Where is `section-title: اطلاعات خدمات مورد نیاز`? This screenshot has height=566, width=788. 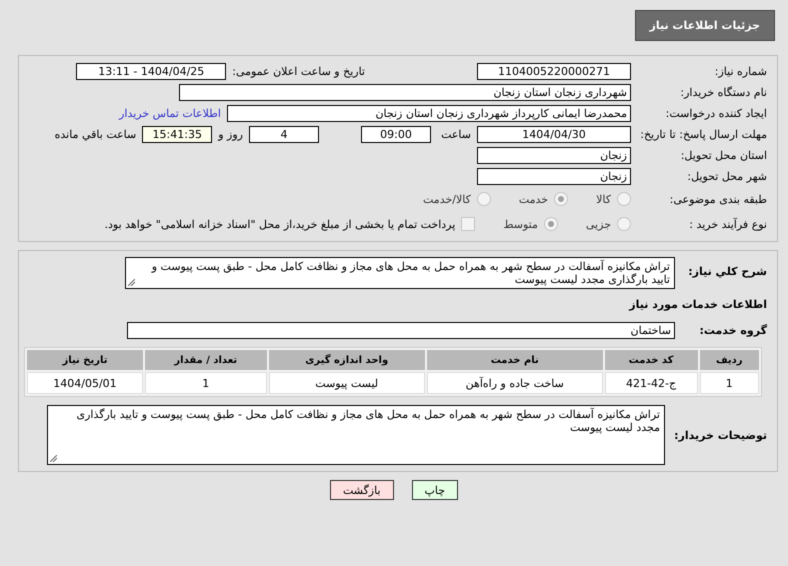 section-title: اطلاعات خدمات مورد نیاز is located at coordinates (698, 304).